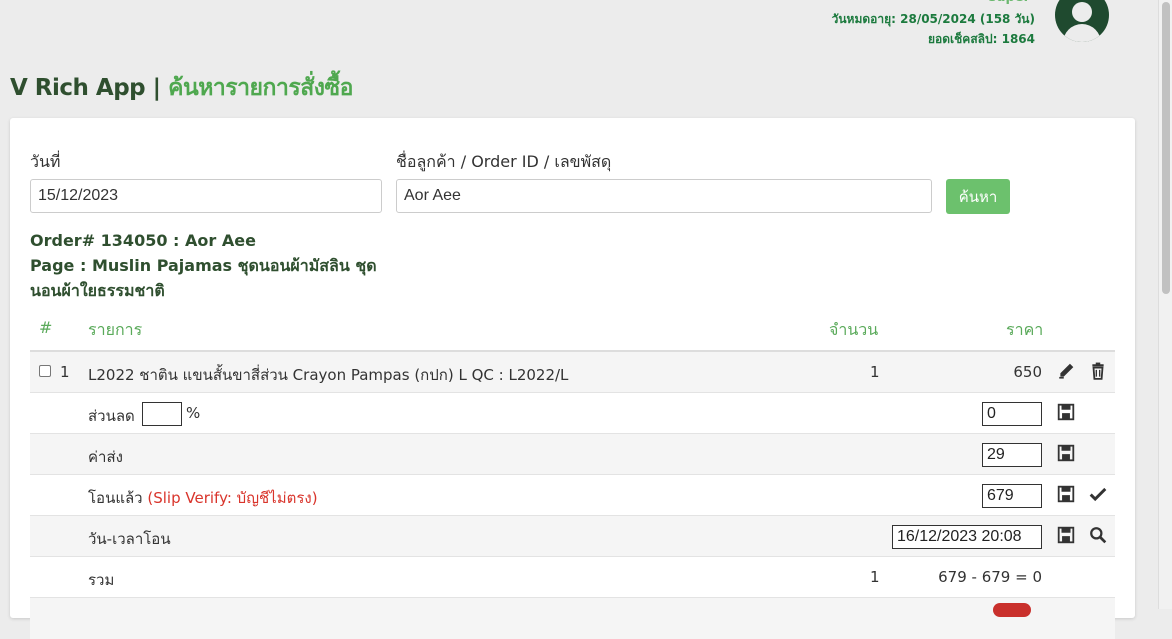 This screenshot has height=639, width=1172. Describe the element at coordinates (111, 416) in the screenshot. I see `discount-label: ส่วนลด` at that location.